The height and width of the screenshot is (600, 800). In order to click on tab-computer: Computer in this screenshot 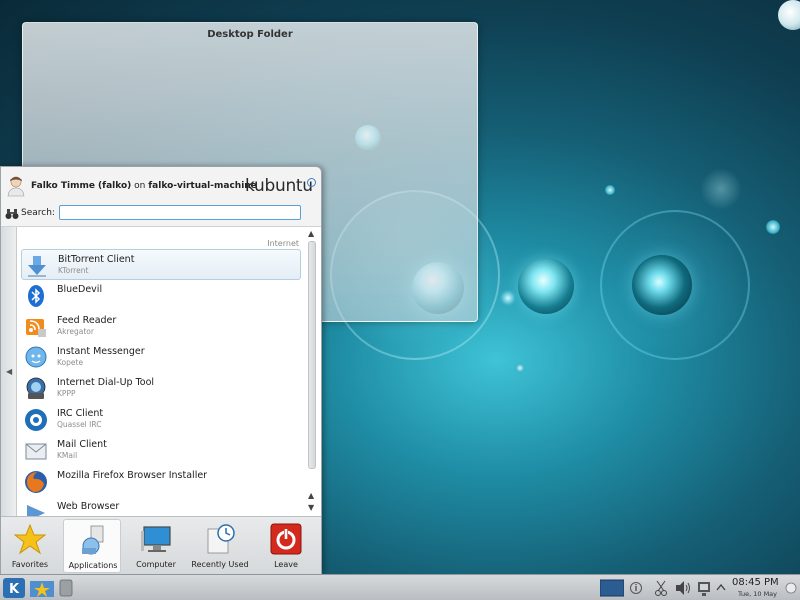, I will do `click(156, 546)`.